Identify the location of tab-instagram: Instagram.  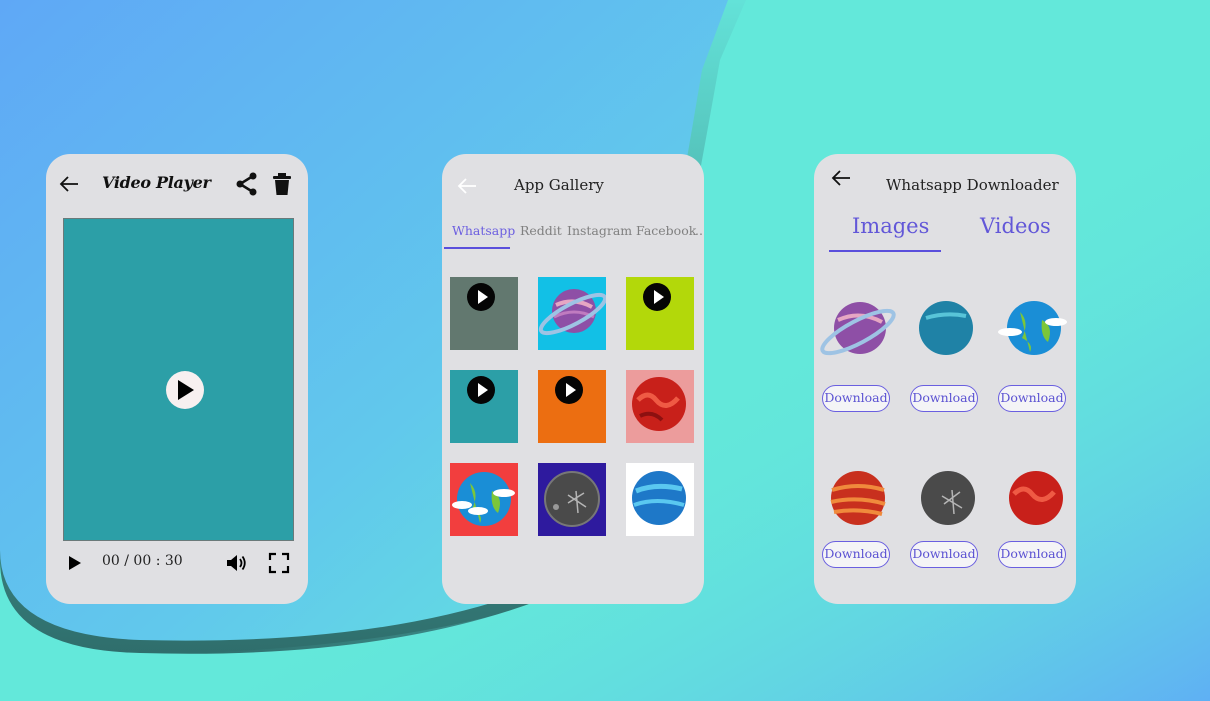
(599, 230).